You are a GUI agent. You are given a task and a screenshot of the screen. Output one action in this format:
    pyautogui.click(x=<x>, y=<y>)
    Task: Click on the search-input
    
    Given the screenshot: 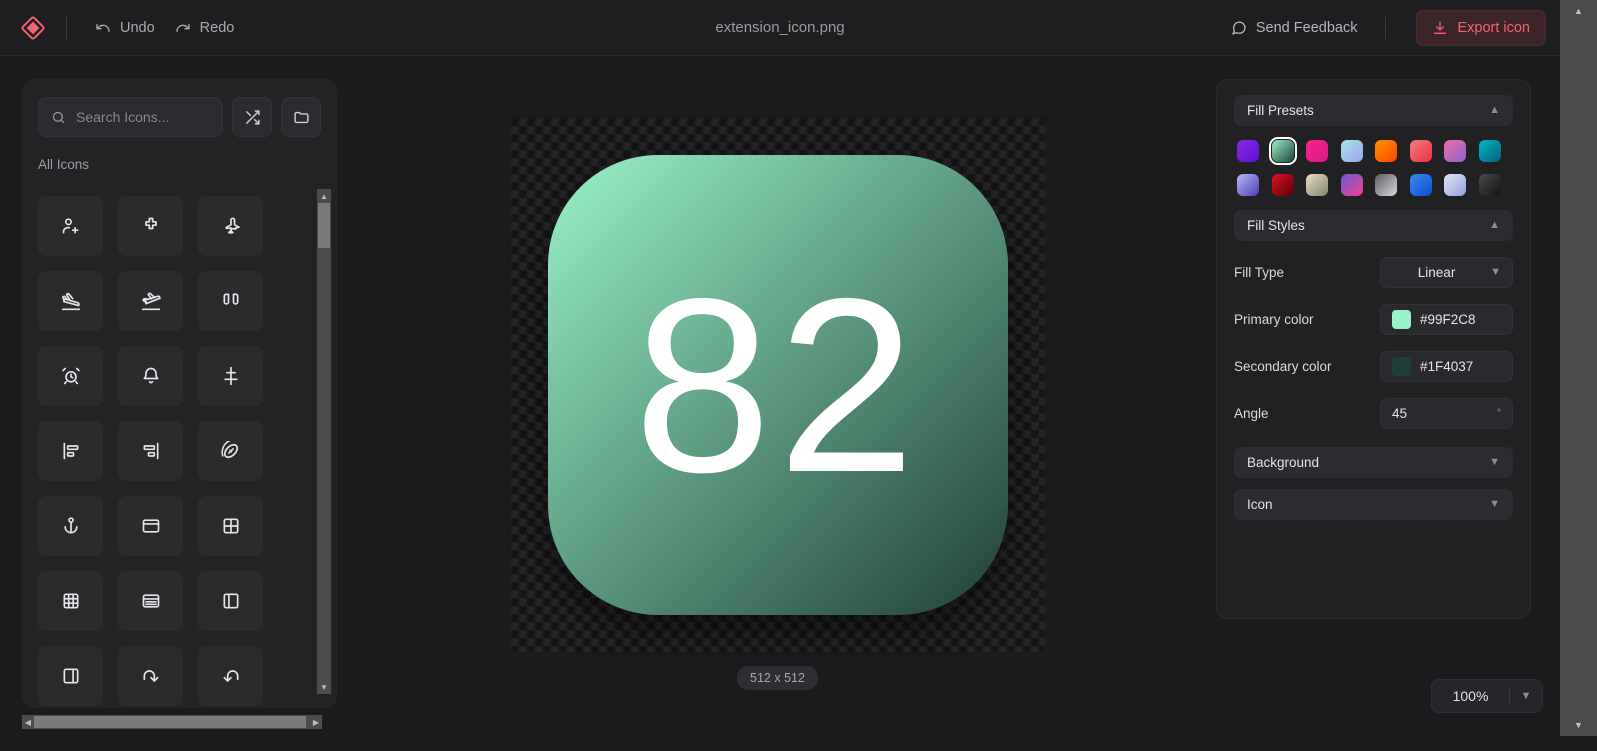 What is the action you would take?
    pyautogui.click(x=143, y=117)
    